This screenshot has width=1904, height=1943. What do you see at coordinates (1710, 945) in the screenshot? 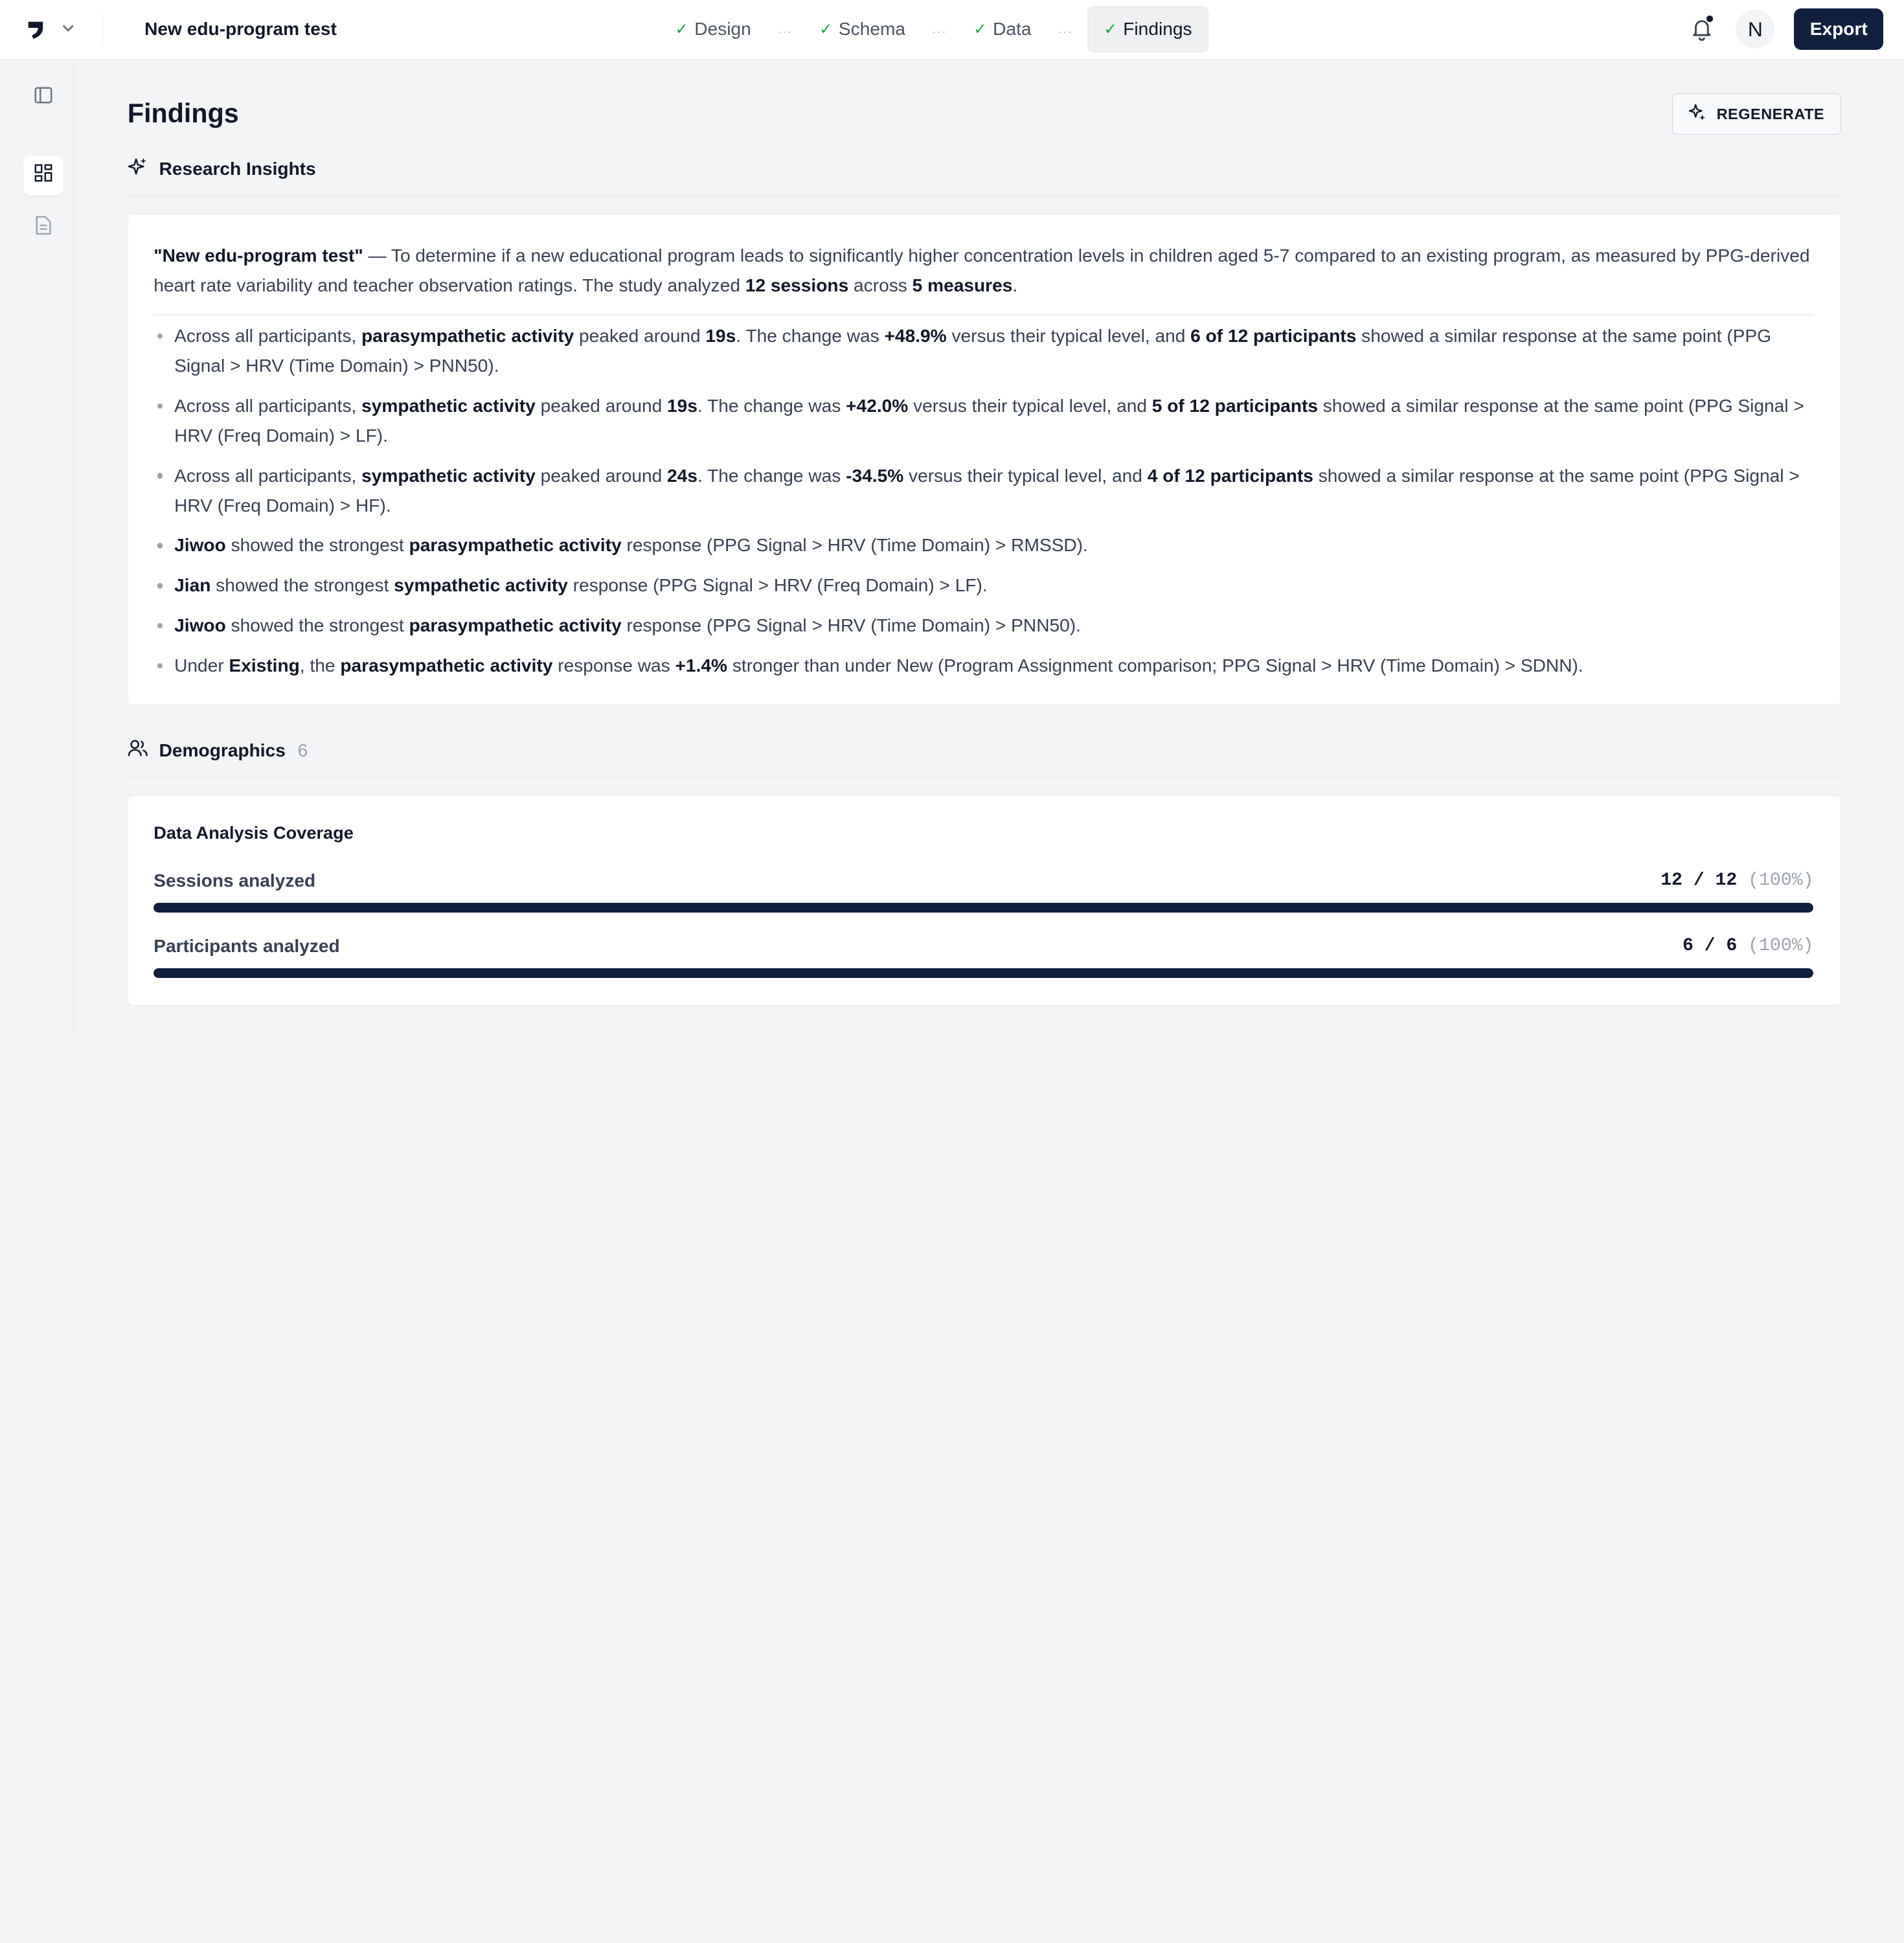
I see `coverage-count: 6 / 6` at bounding box center [1710, 945].